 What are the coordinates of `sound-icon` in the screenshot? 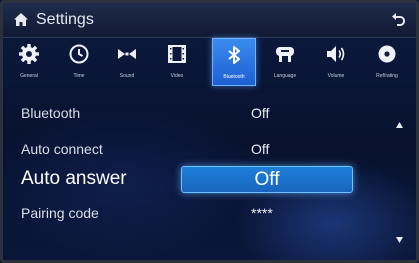 It's located at (127, 54).